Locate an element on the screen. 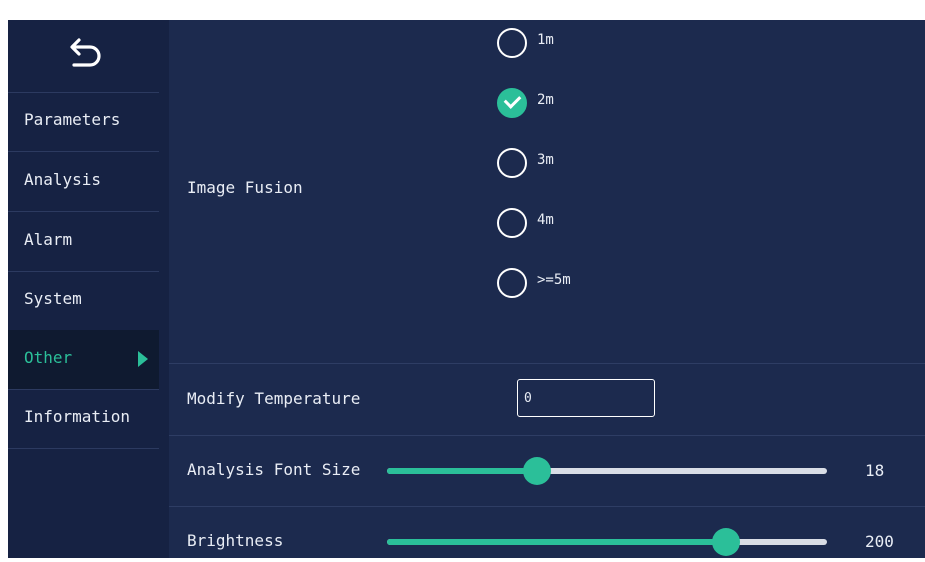 This screenshot has height=562, width=925. analysis-font-size-label: Analysis Font Size is located at coordinates (274, 469).